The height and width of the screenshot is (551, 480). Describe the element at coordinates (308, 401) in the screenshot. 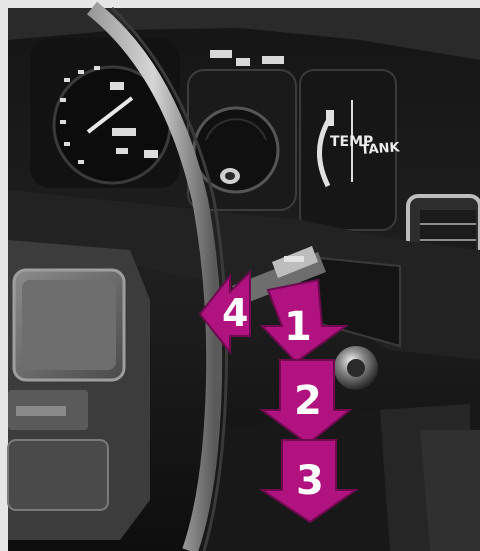

I see `arrow-2-label: 2` at that location.